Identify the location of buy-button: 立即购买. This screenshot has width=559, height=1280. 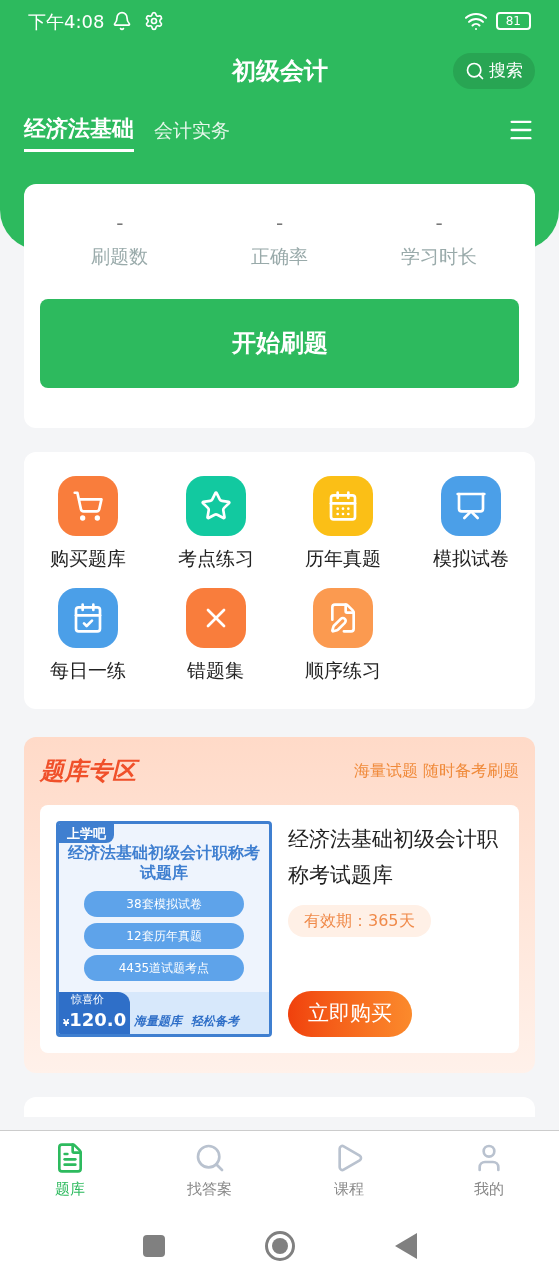
(350, 1013).